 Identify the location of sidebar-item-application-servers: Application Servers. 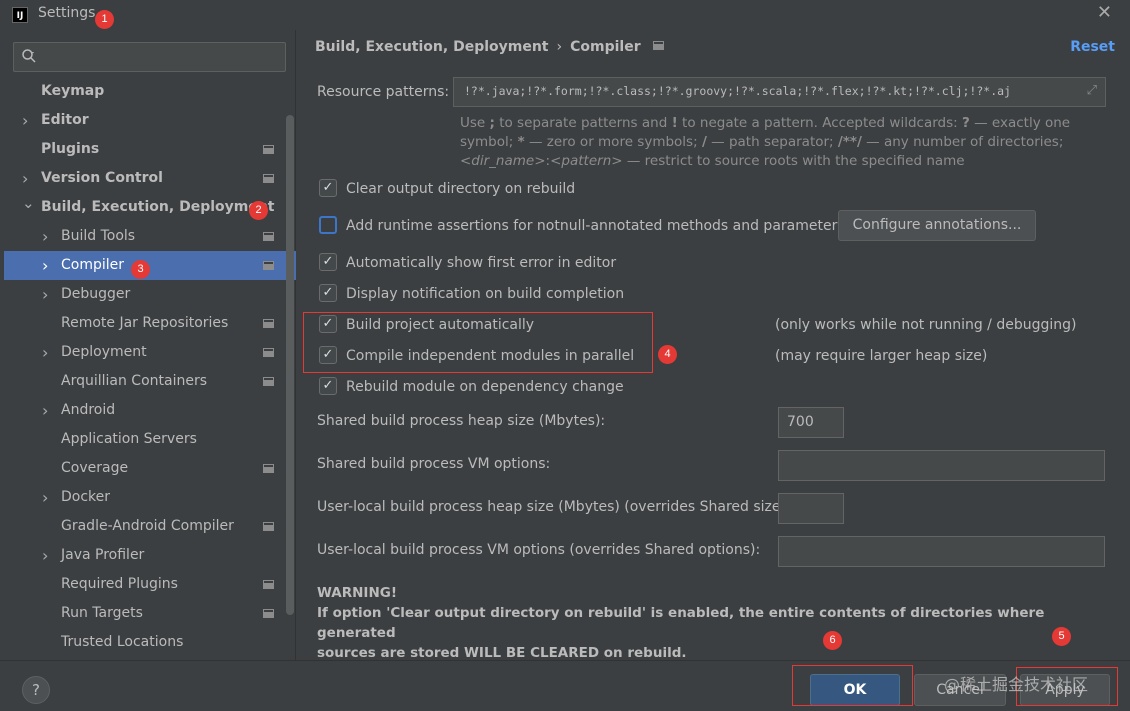
(150, 439).